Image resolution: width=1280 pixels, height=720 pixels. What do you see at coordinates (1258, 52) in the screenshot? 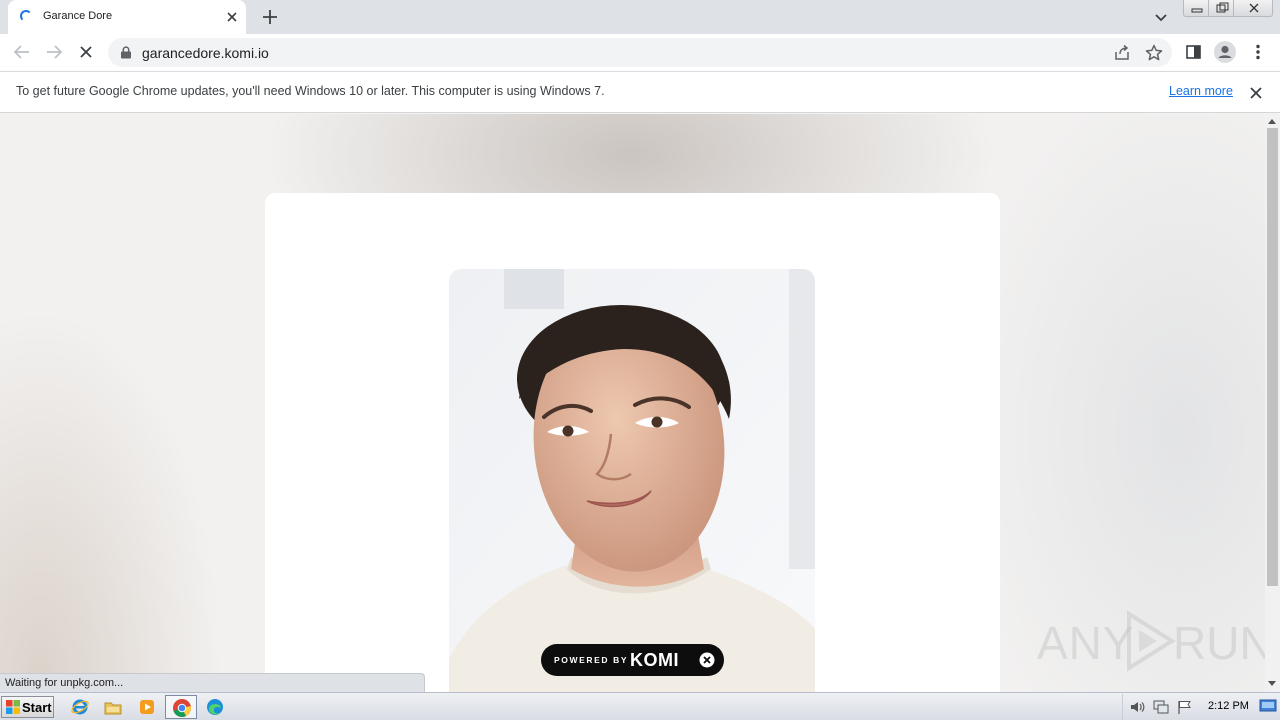
I see `menu-icon` at bounding box center [1258, 52].